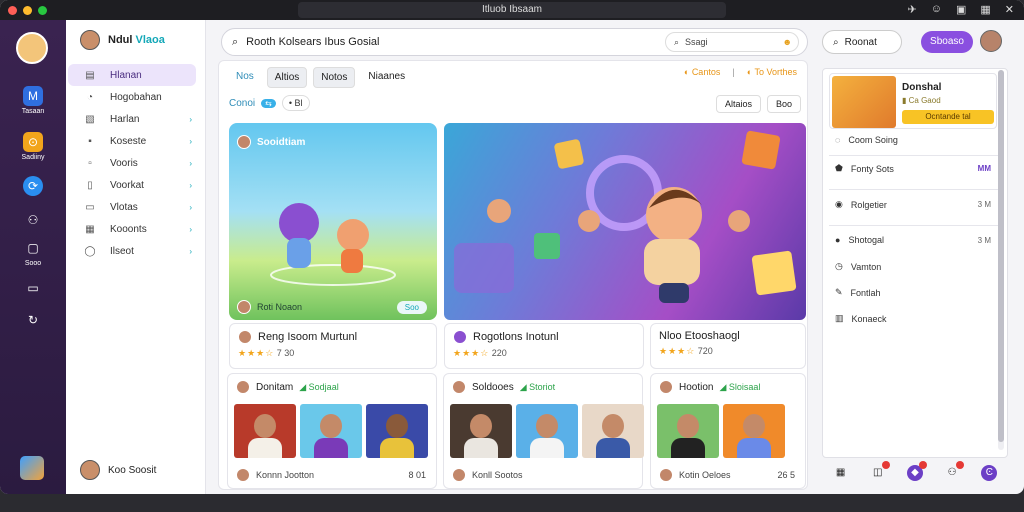 The height and width of the screenshot is (512, 1024). What do you see at coordinates (33, 100) in the screenshot?
I see `rail-item-0: M Tasaan` at bounding box center [33, 100].